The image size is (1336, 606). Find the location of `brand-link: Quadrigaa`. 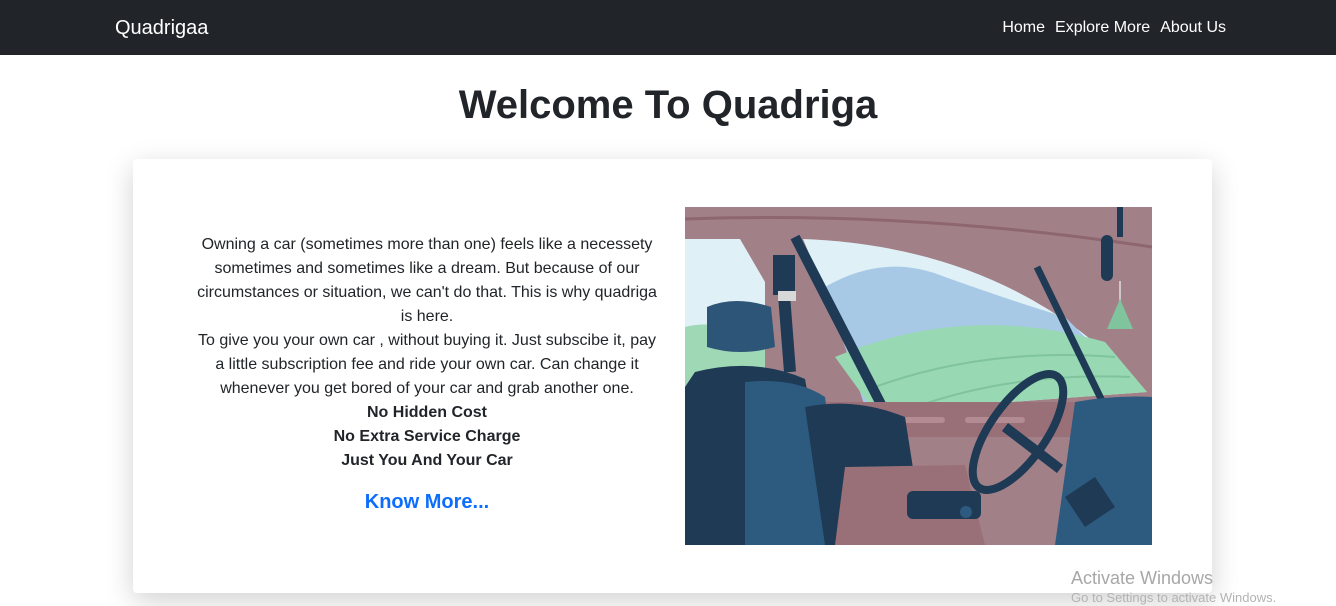

brand-link: Quadrigaa is located at coordinates (161, 28).